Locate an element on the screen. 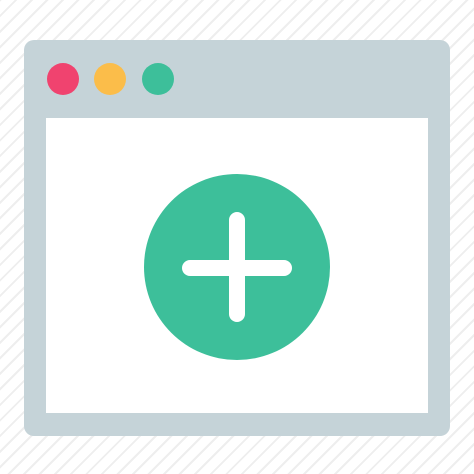 The image size is (474, 474). plus-icon-vertical-stroke is located at coordinates (237, 267).